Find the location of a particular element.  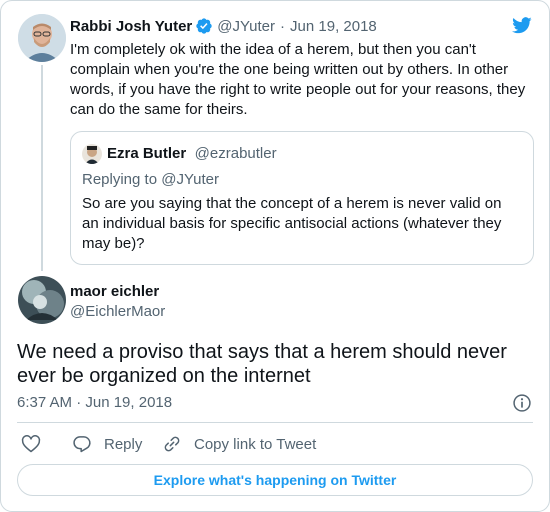

reply-icon is located at coordinates (88, 444).